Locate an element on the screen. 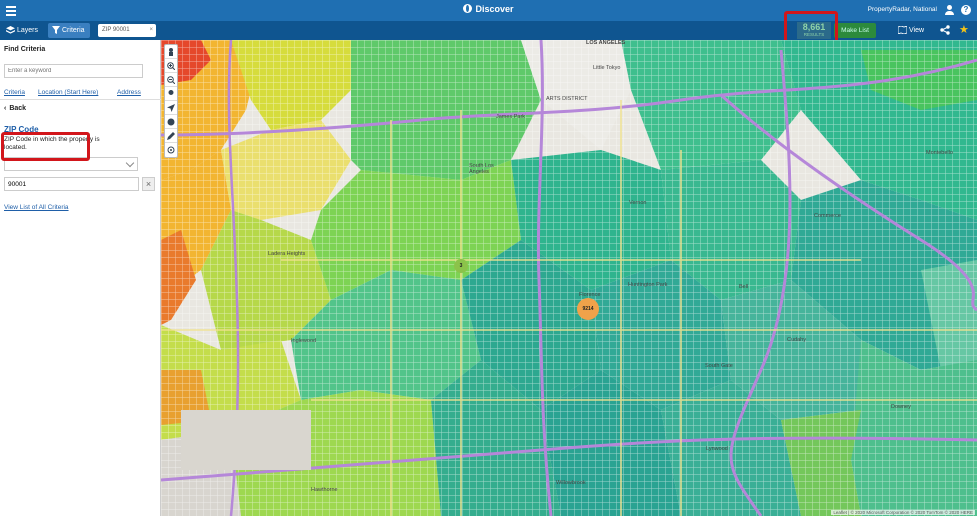 This screenshot has height=516, width=977. map-tools is located at coordinates (171, 101).